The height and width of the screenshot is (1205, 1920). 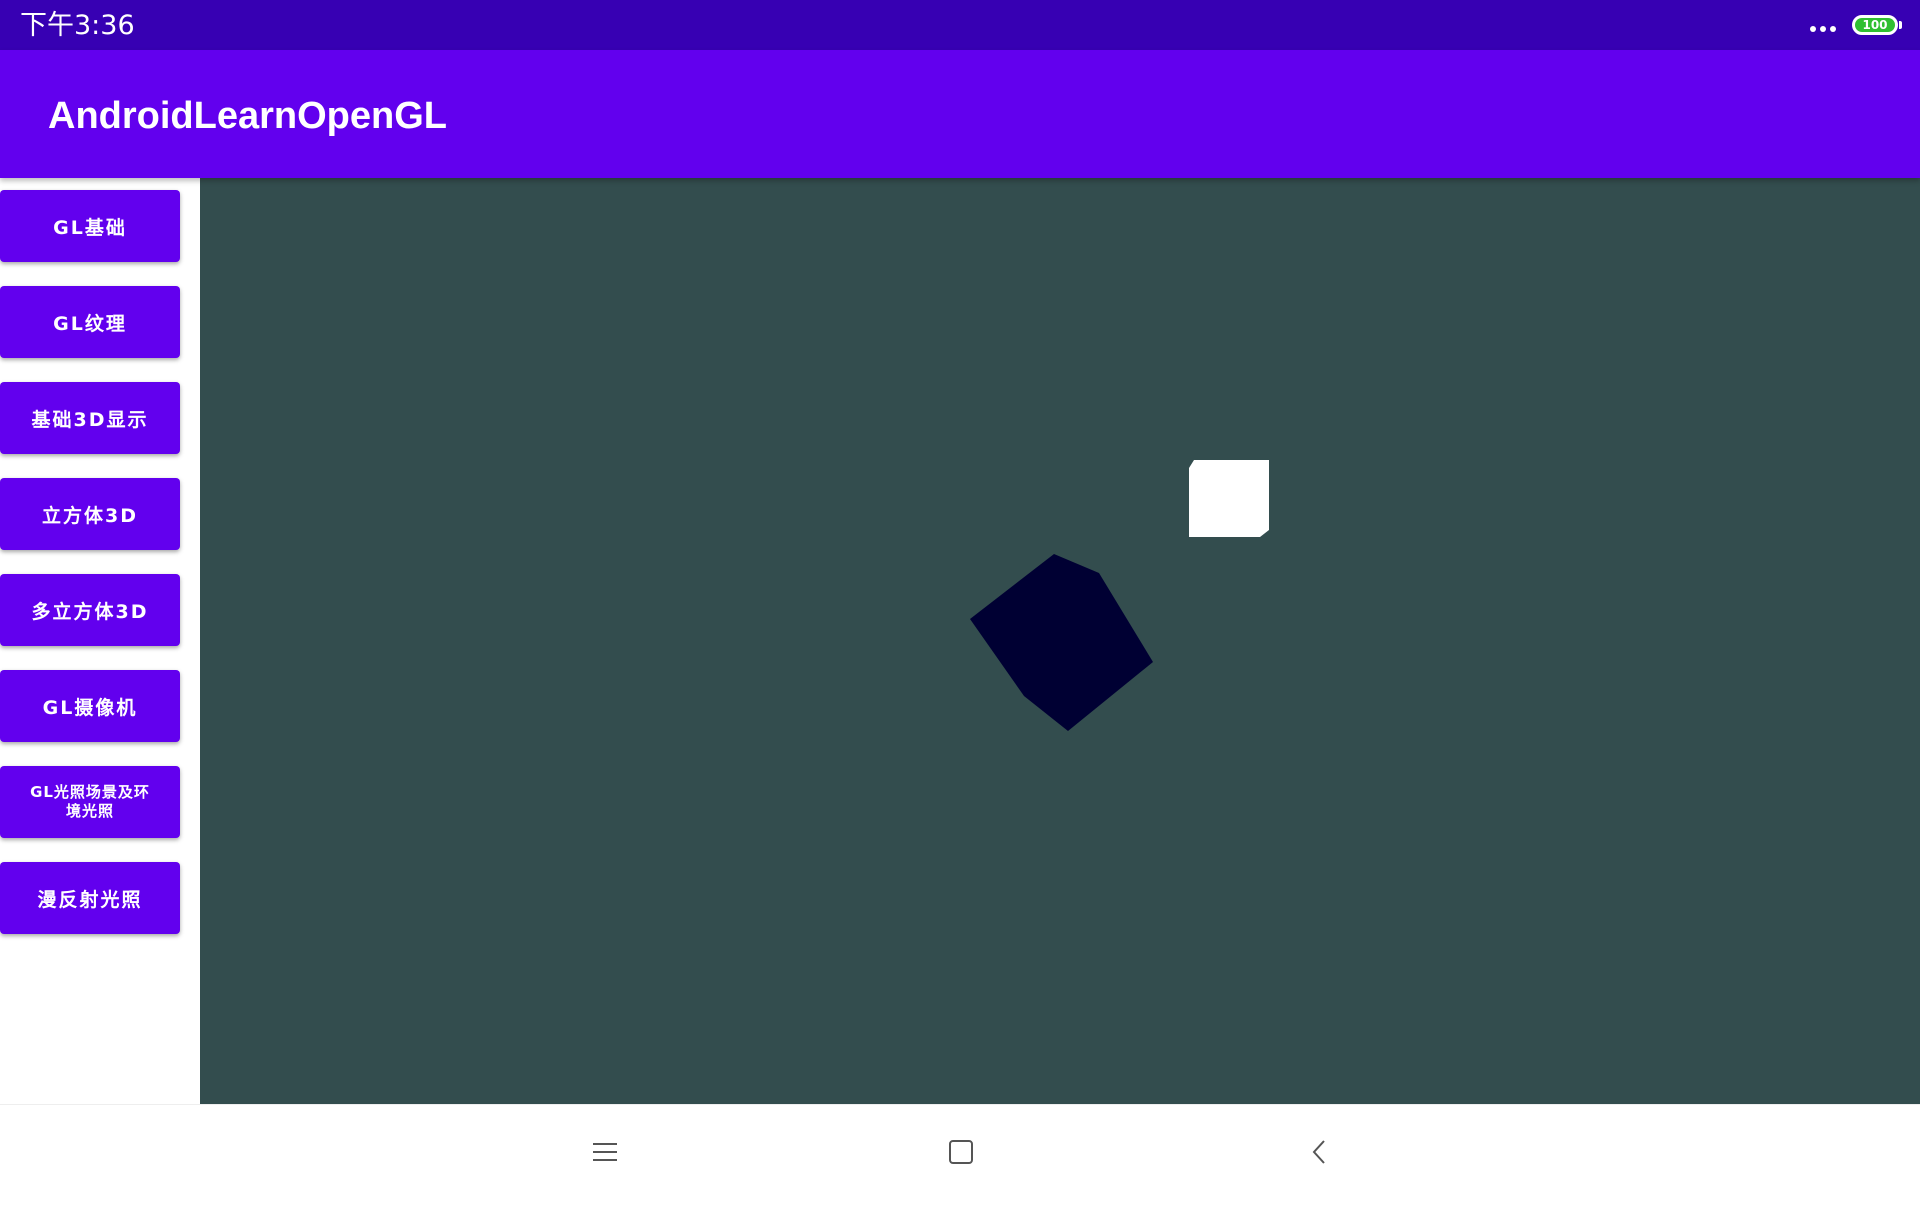 What do you see at coordinates (247, 116) in the screenshot?
I see `app-title: AndroidLearnOpenGL` at bounding box center [247, 116].